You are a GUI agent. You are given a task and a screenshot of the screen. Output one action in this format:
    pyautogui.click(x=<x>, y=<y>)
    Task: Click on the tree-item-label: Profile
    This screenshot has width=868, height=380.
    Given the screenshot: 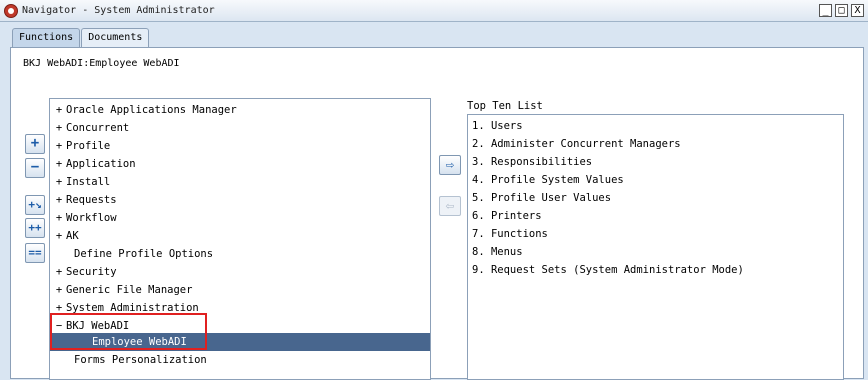 What is the action you would take?
    pyautogui.click(x=88, y=146)
    